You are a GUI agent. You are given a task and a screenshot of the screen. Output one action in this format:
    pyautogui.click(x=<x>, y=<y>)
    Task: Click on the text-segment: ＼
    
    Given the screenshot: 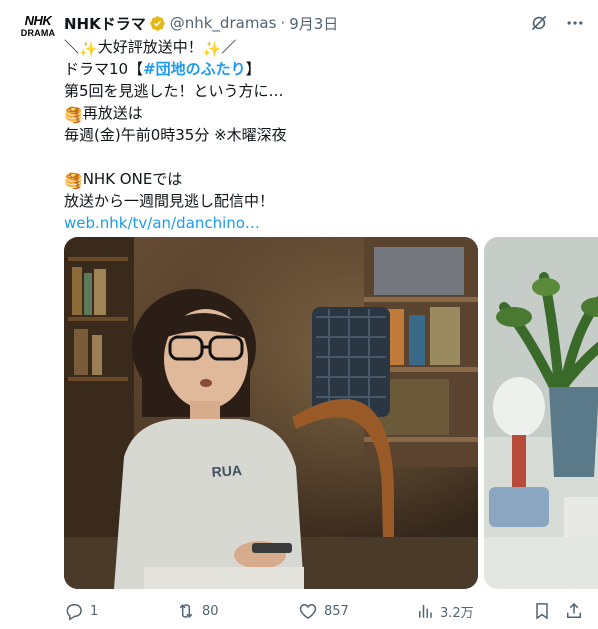 What is the action you would take?
    pyautogui.click(x=72, y=47)
    